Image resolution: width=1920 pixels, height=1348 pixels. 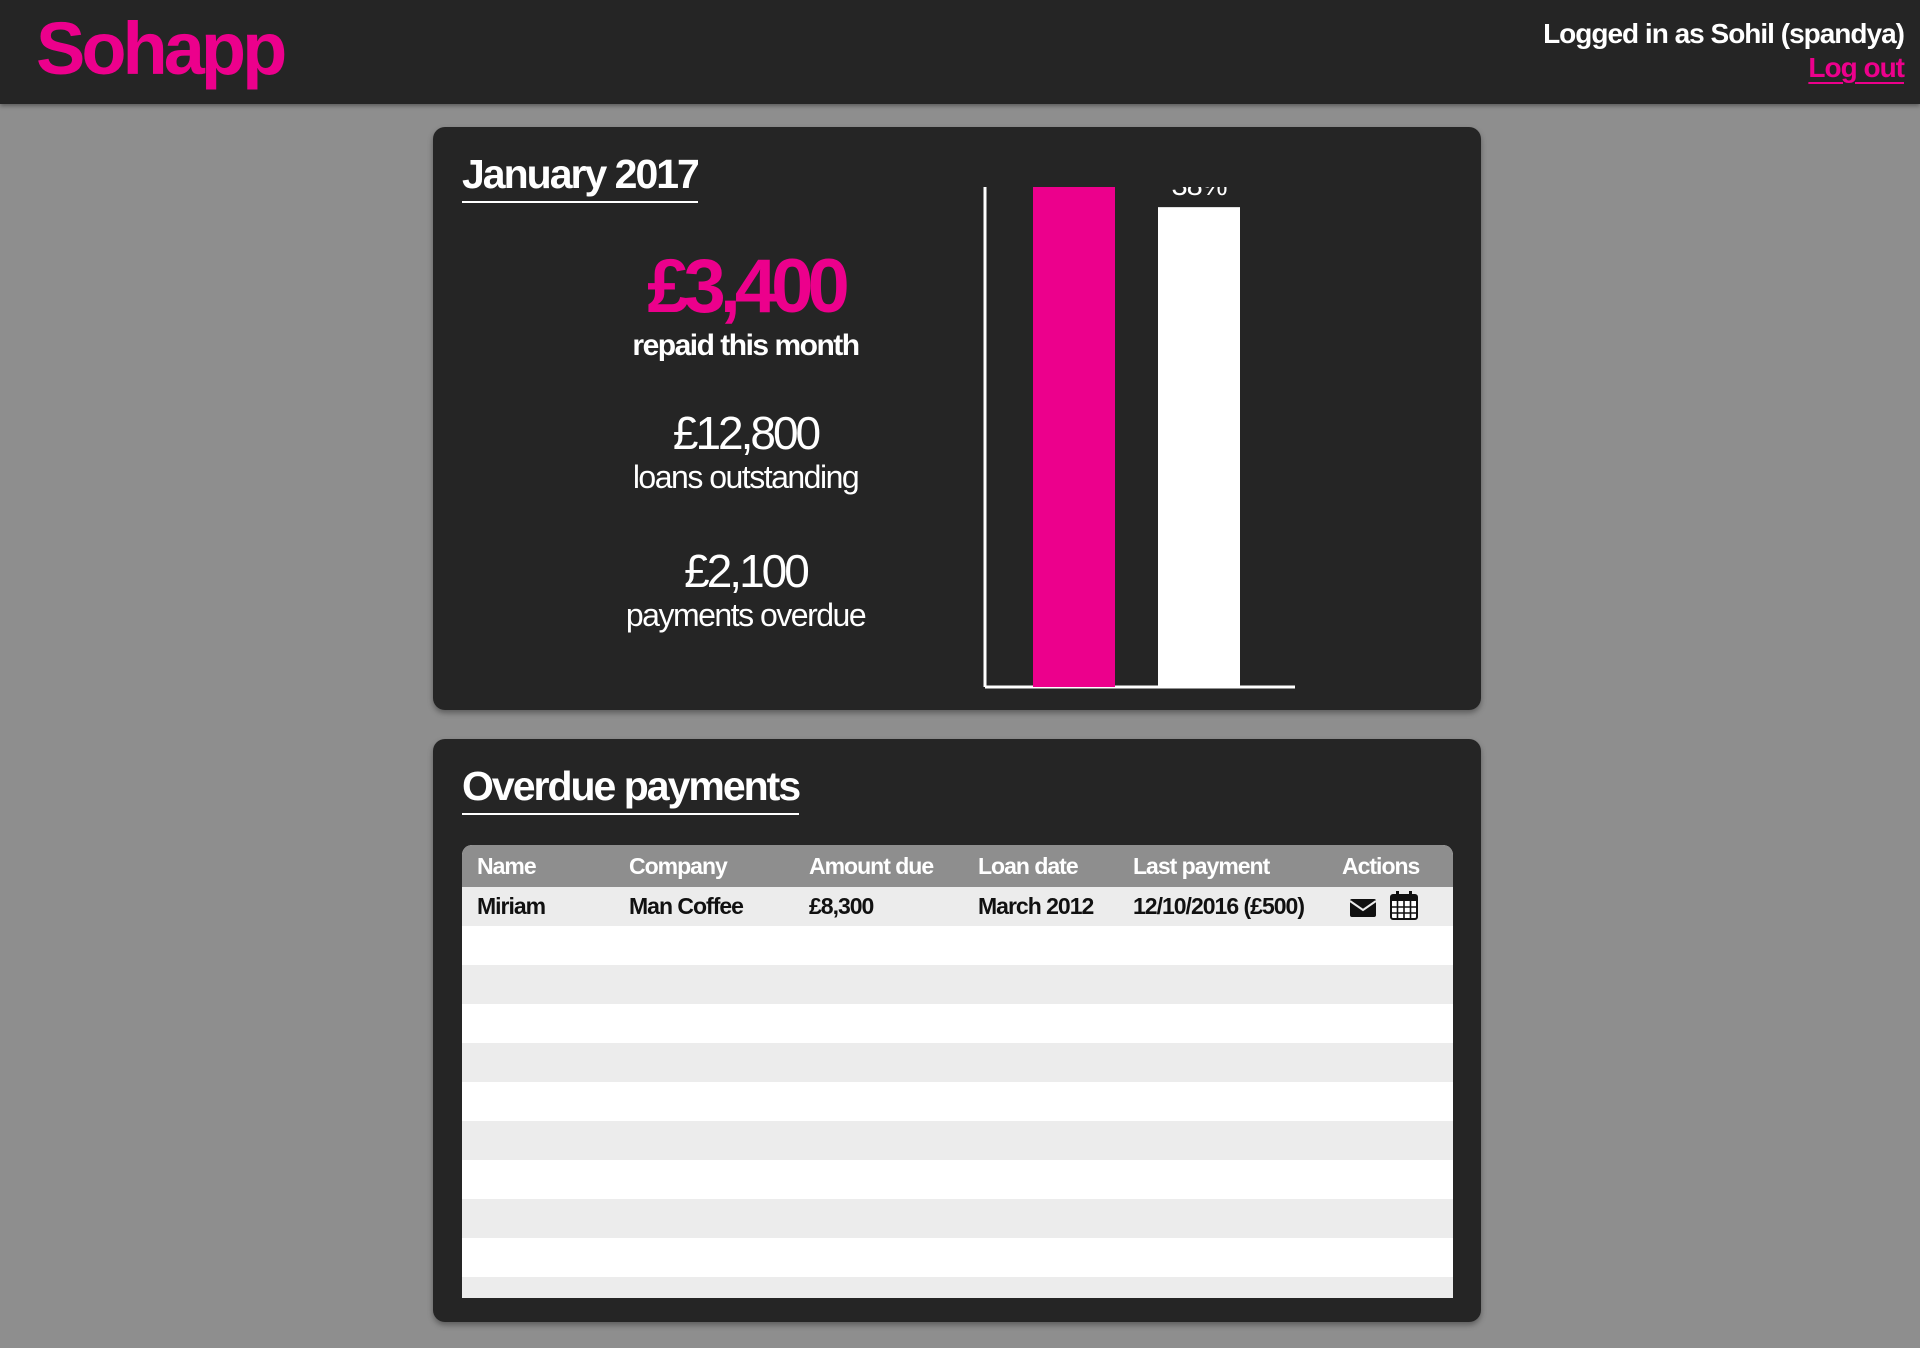 I want to click on overdue-label: payments overdue, so click(x=746, y=615).